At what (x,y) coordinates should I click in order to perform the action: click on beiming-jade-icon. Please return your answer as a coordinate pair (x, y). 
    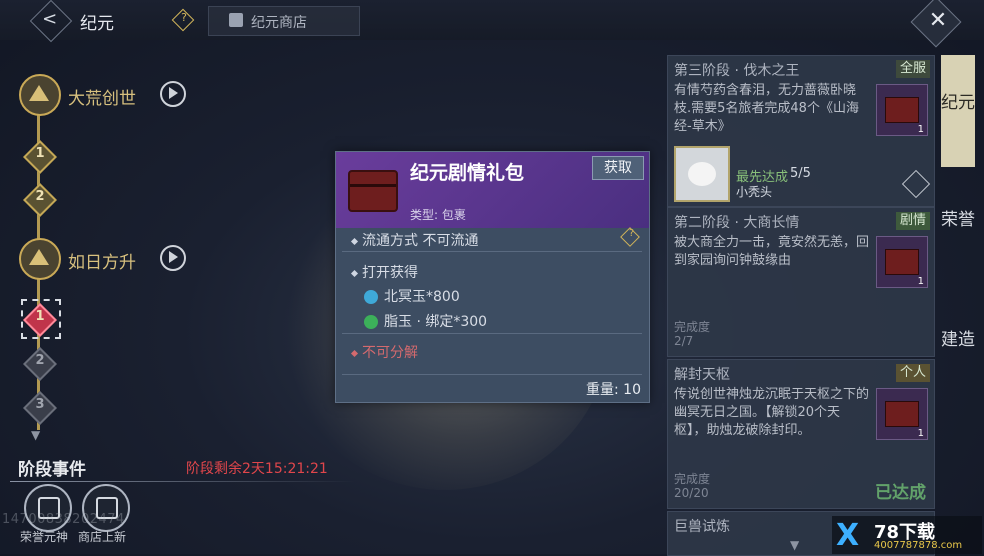
    Looking at the image, I should click on (371, 297).